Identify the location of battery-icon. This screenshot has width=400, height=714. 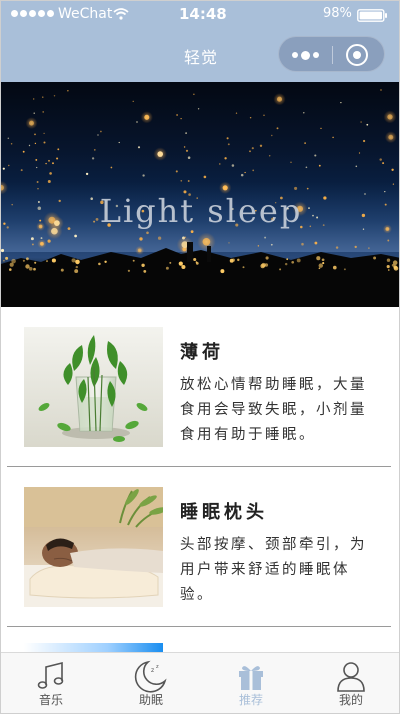
(372, 15).